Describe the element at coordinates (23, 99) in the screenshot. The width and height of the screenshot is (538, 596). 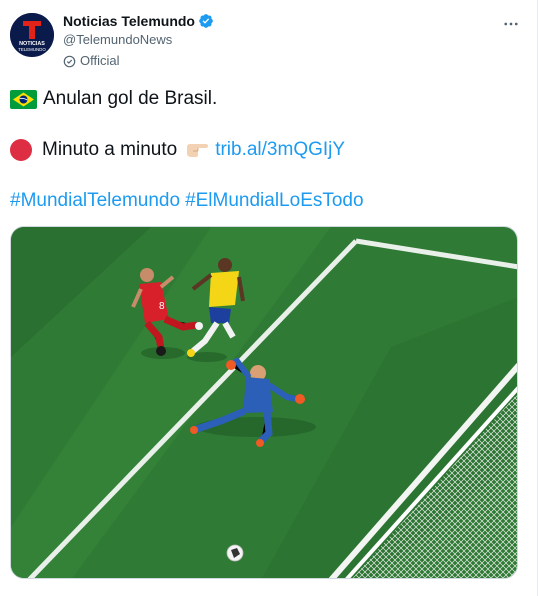
I see `brazil-flag-emoji` at that location.